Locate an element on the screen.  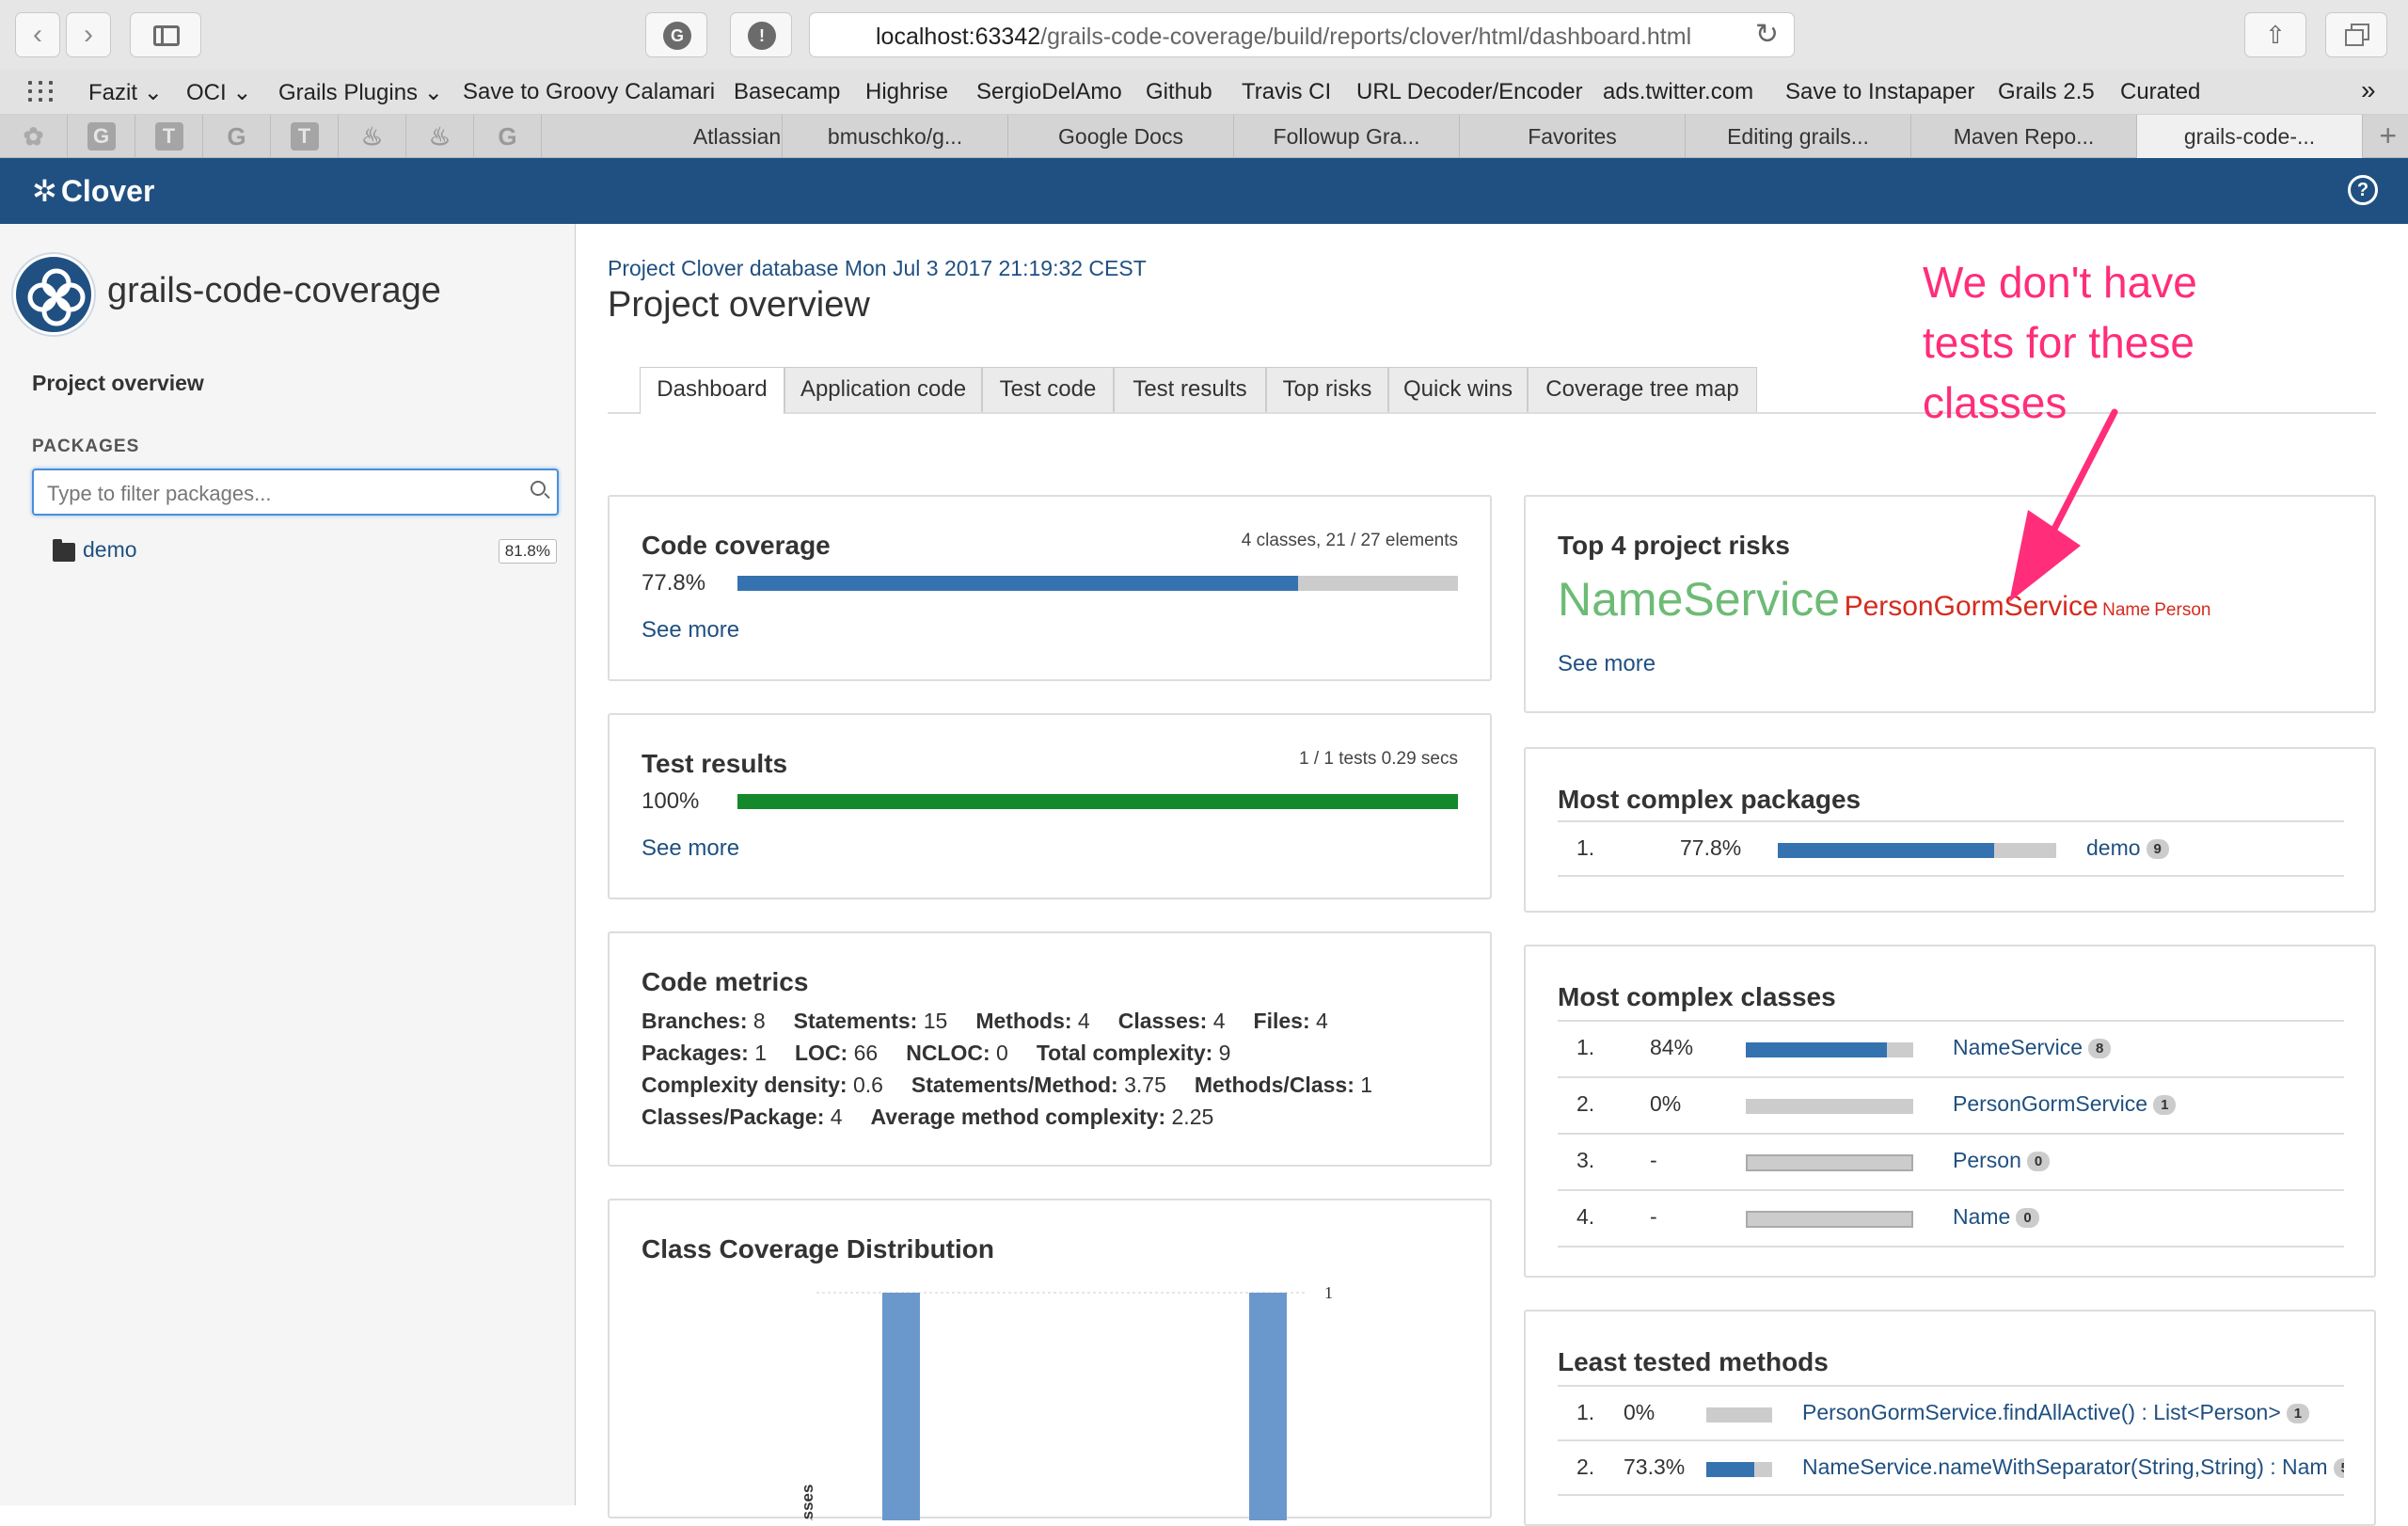
bookmark-basecamp: Basecamp is located at coordinates (787, 92).